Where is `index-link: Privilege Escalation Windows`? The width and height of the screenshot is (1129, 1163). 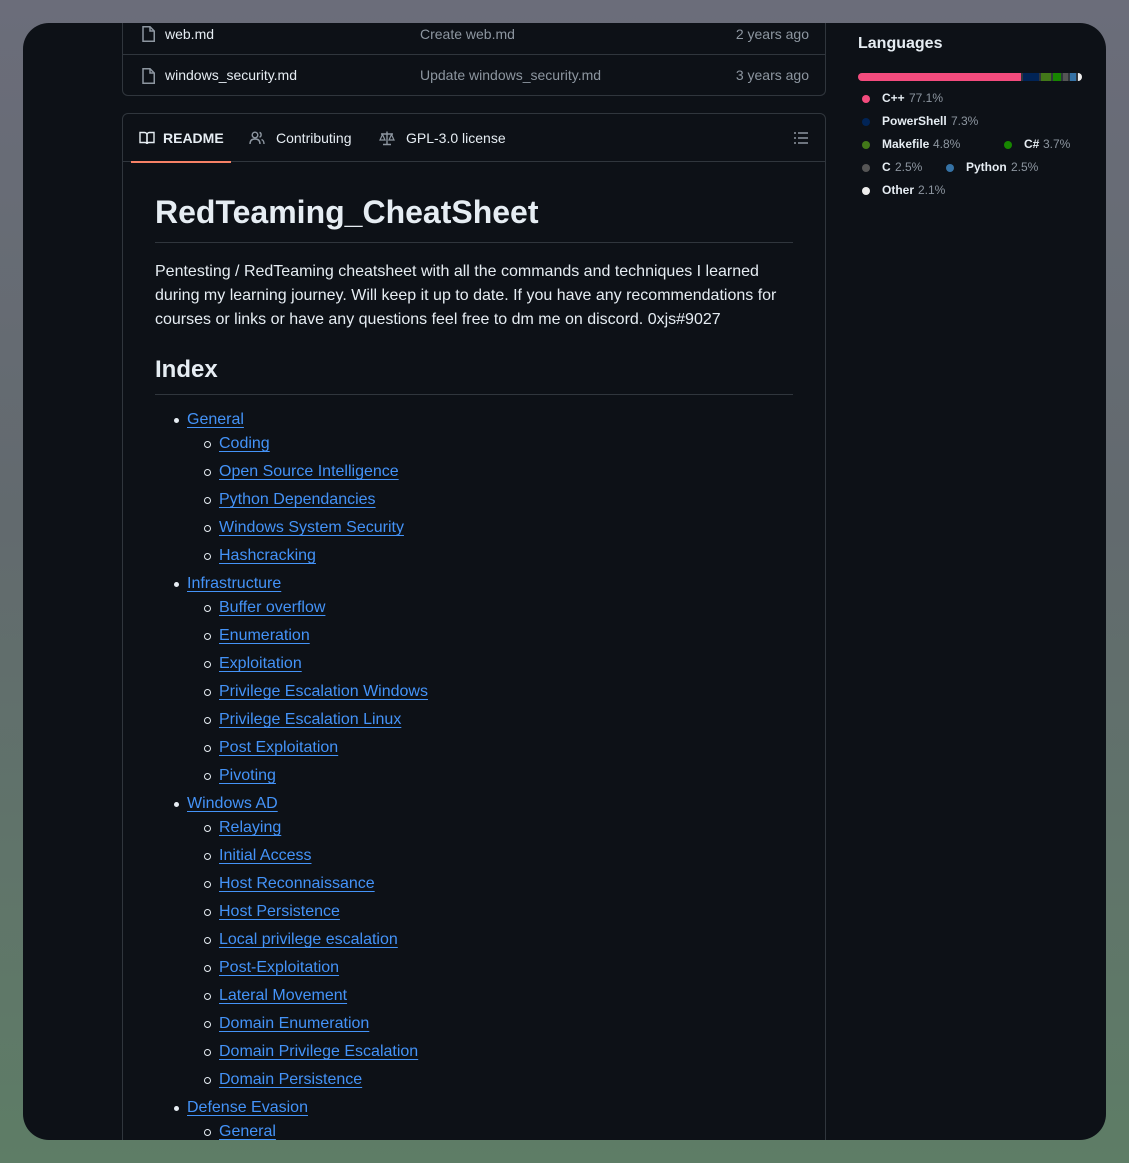
index-link: Privilege Escalation Windows is located at coordinates (323, 692).